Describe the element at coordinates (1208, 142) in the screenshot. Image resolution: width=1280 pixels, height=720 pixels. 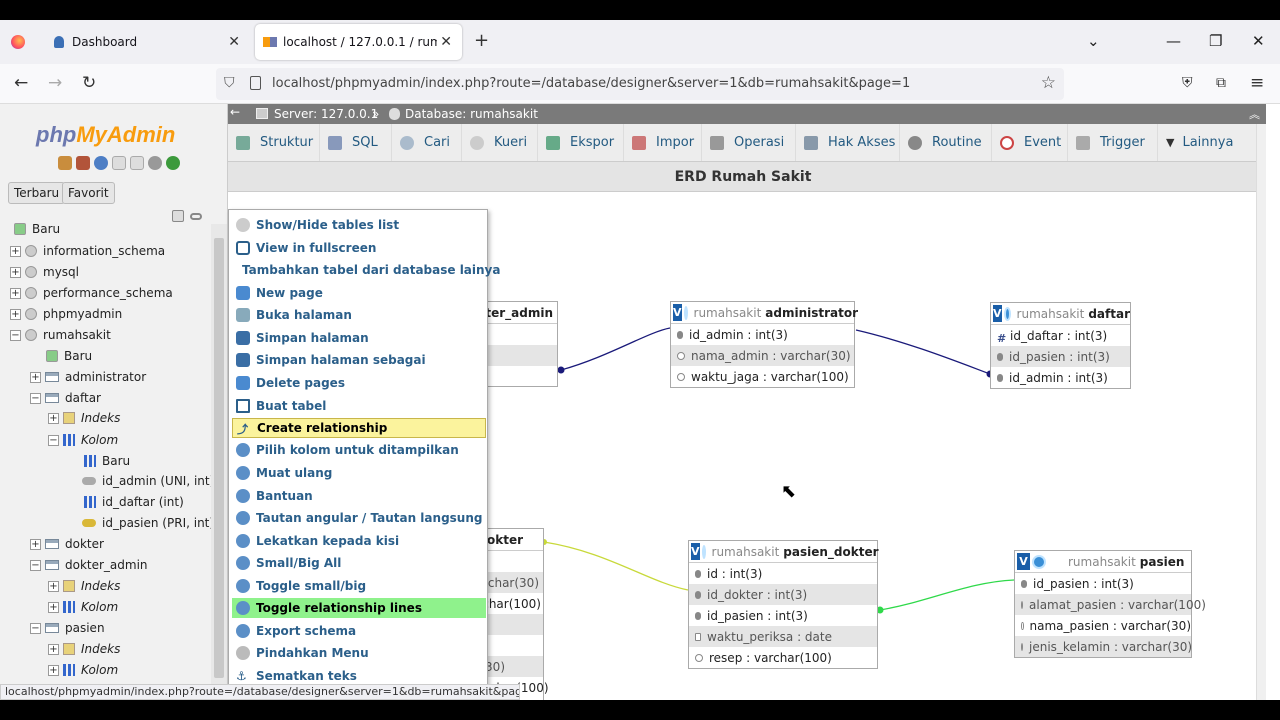
I see `tab-lainnya: ▼ Lainnya` at that location.